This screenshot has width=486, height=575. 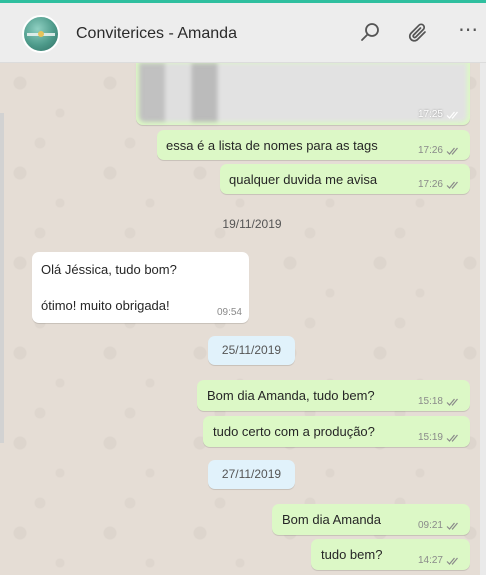 I want to click on message-meta: 14:27, so click(x=440, y=560).